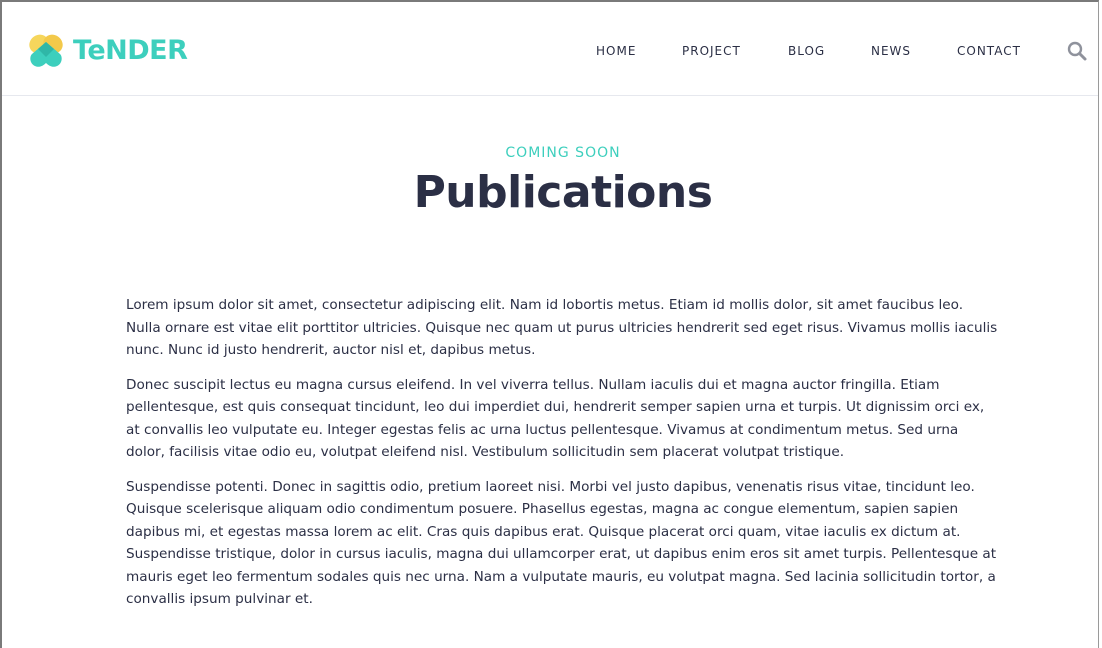 The height and width of the screenshot is (648, 1102). I want to click on nav-item-project: PROJECT, so click(711, 51).